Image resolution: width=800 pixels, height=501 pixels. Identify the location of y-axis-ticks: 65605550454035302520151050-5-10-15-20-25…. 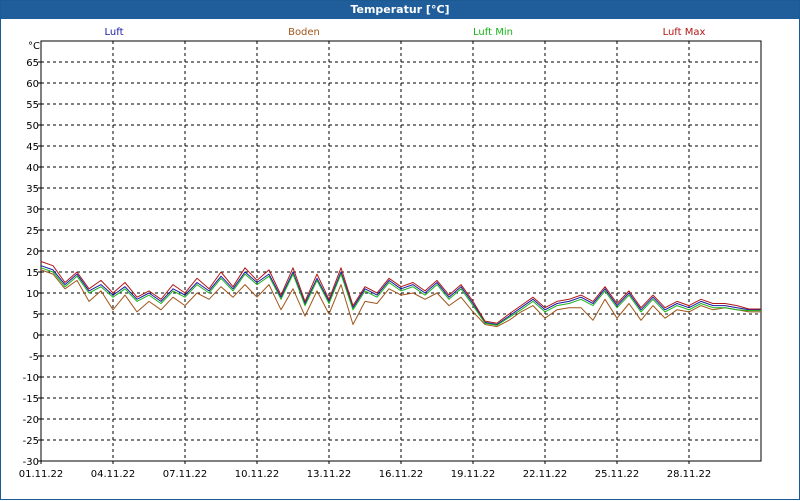
(32, 263).